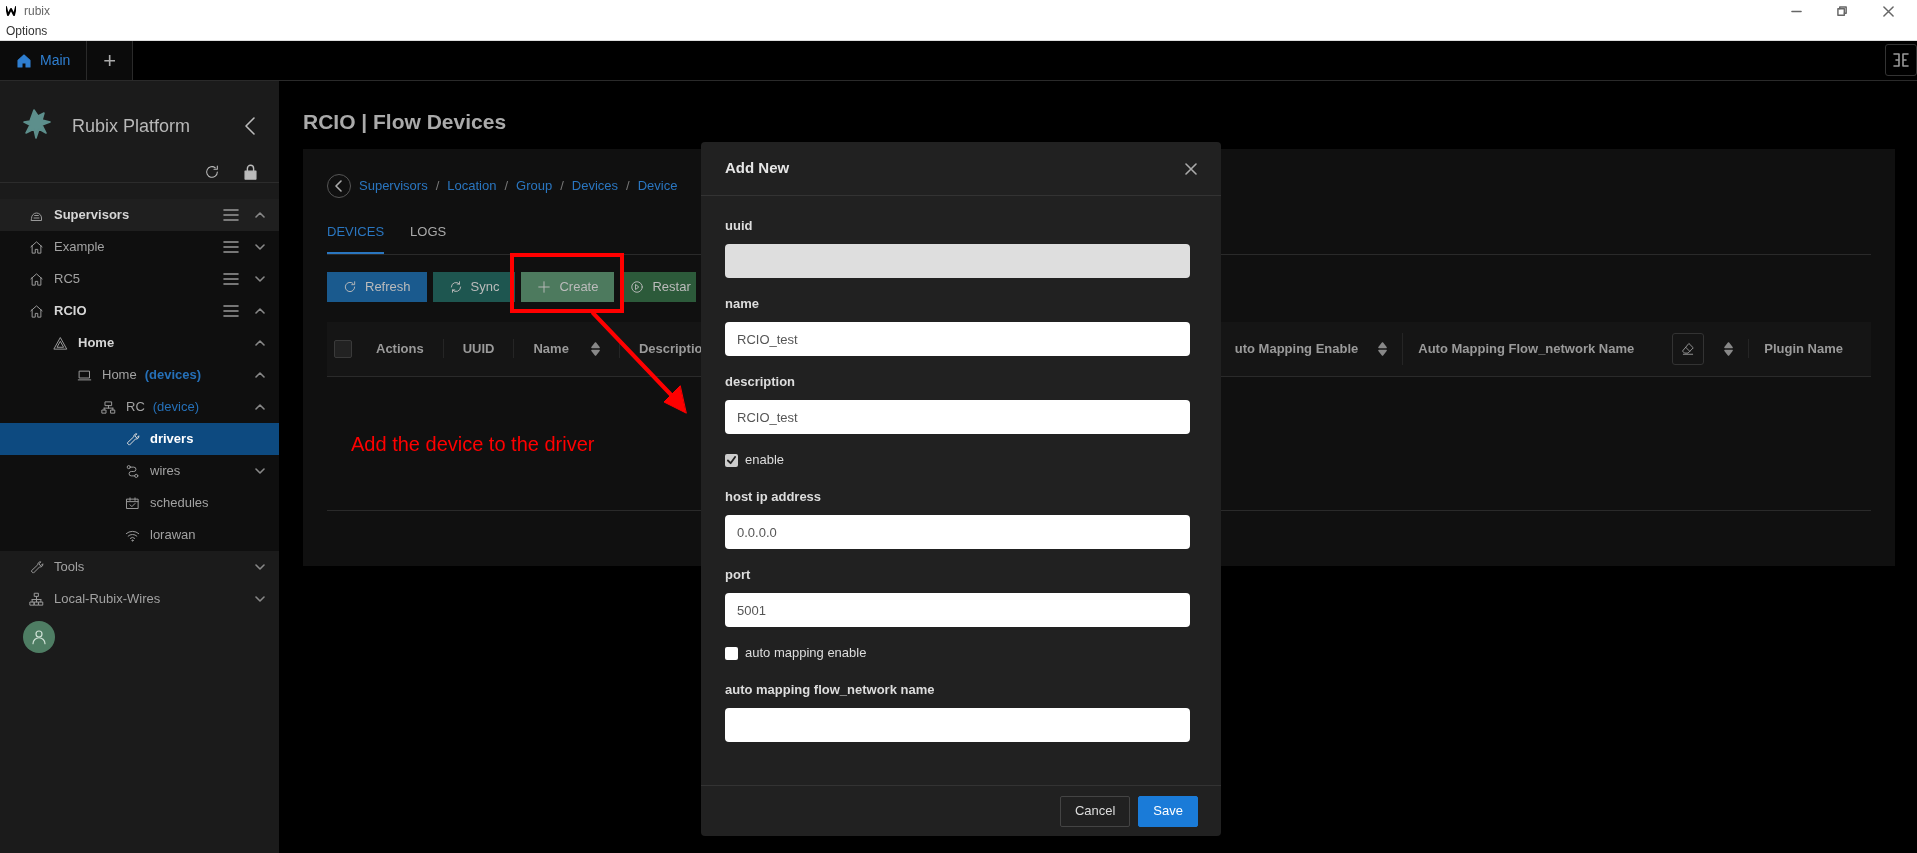 The image size is (1917, 853). I want to click on tree-item: RC5, so click(139, 279).